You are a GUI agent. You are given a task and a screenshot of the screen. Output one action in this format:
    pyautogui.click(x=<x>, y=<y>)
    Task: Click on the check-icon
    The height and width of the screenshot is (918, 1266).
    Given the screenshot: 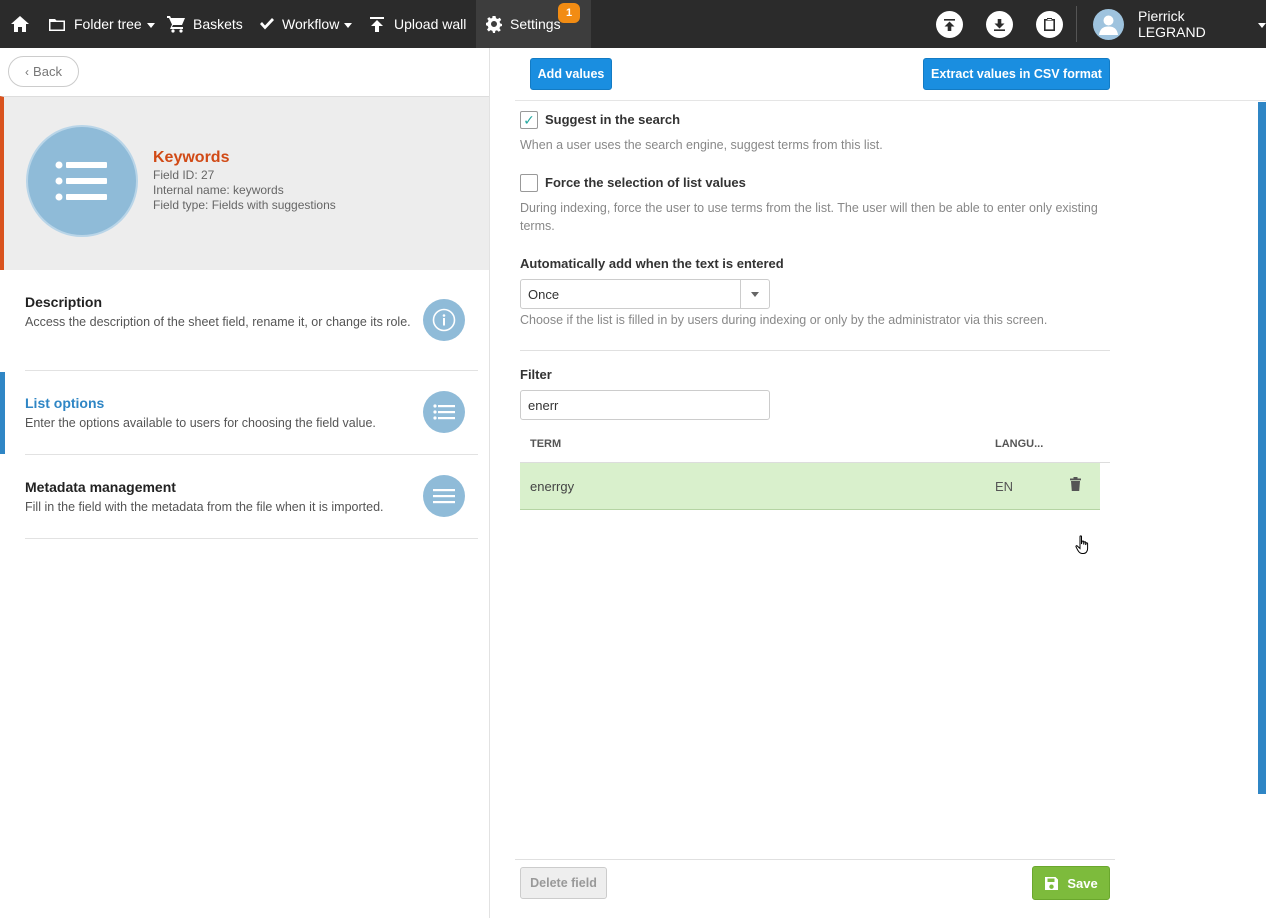 What is the action you would take?
    pyautogui.click(x=267, y=24)
    